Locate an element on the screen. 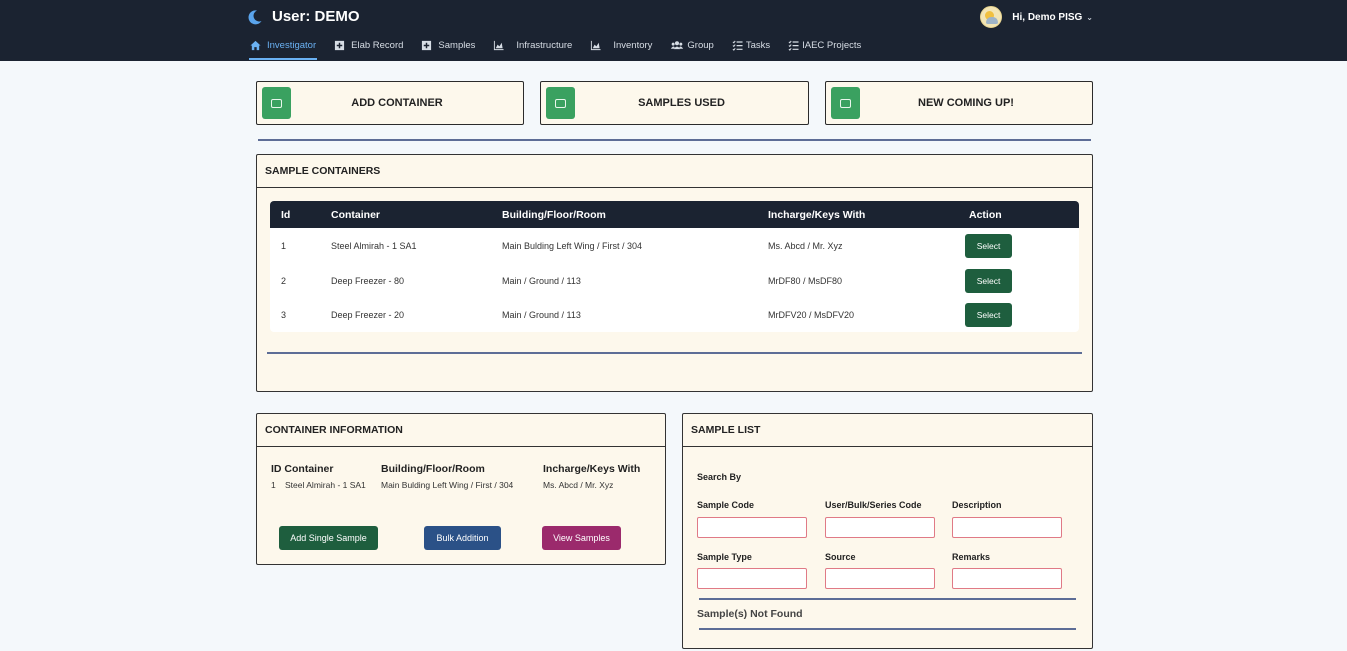 This screenshot has height=651, width=1347. cell-container: Steel Almirah - 1 SA1 is located at coordinates (374, 245).